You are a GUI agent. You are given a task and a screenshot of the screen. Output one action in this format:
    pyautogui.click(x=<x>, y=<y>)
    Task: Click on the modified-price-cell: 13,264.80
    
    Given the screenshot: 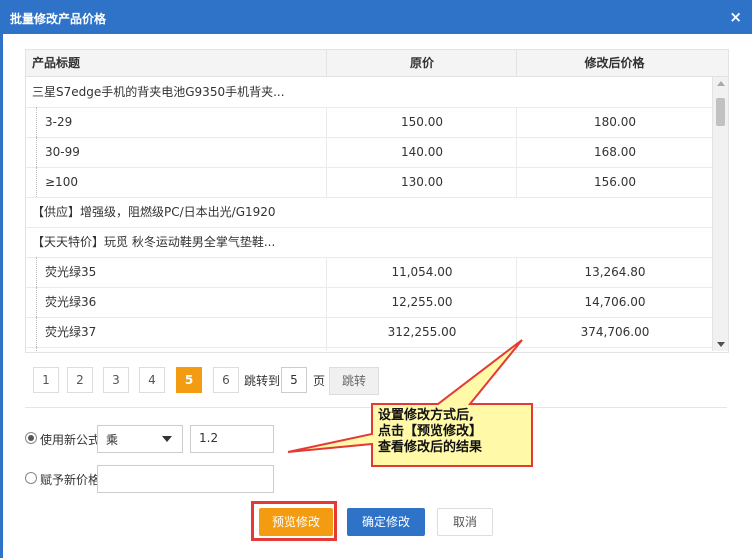 What is the action you would take?
    pyautogui.click(x=614, y=272)
    